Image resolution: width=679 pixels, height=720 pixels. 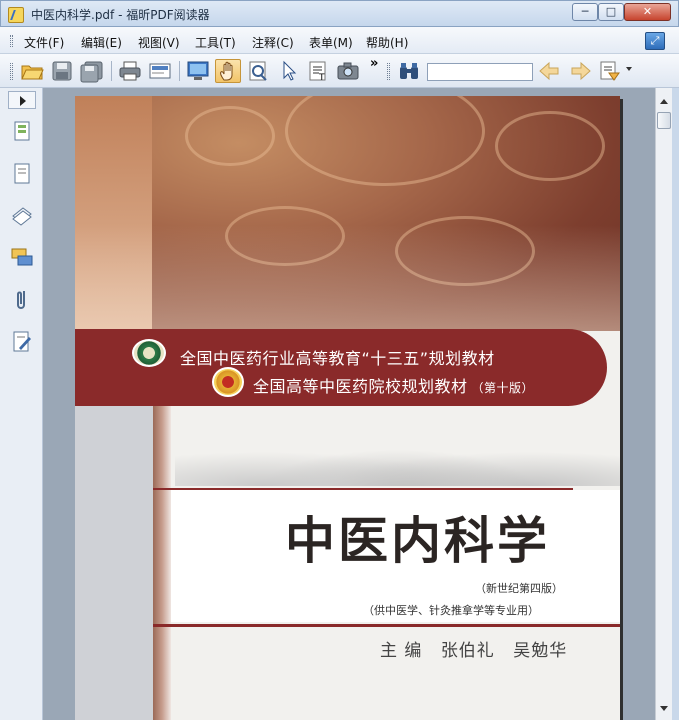 I want to click on book-authors: 主 编 张伯礼 吴勉华, so click(x=479, y=648).